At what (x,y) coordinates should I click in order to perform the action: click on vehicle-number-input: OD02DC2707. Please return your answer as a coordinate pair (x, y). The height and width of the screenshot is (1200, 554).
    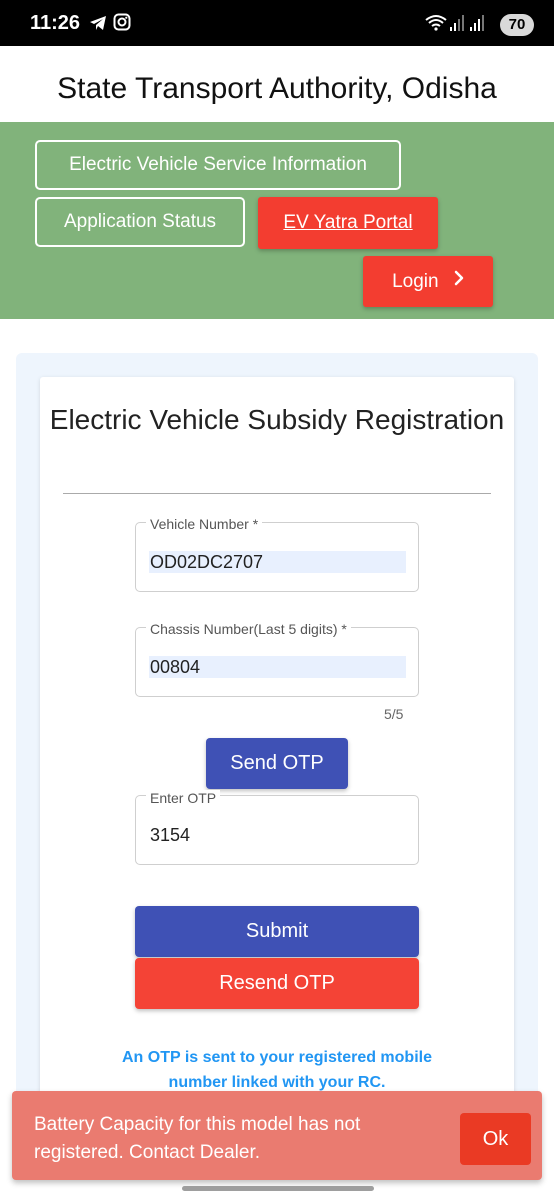
    Looking at the image, I should click on (277, 562).